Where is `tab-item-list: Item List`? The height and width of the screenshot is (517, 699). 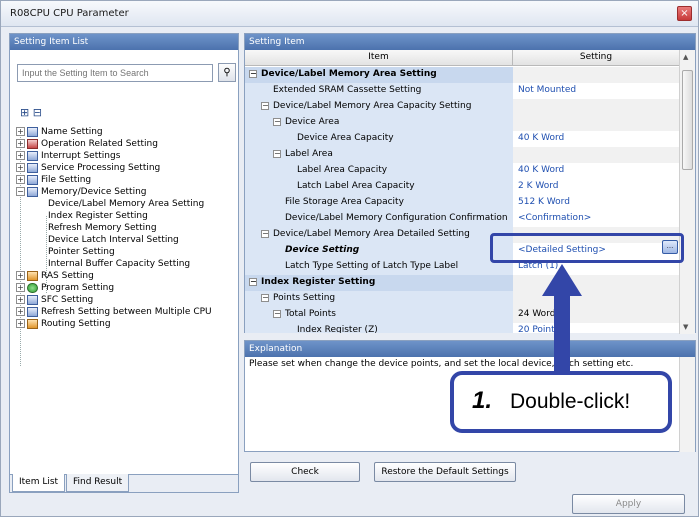 tab-item-list: Item List is located at coordinates (39, 483).